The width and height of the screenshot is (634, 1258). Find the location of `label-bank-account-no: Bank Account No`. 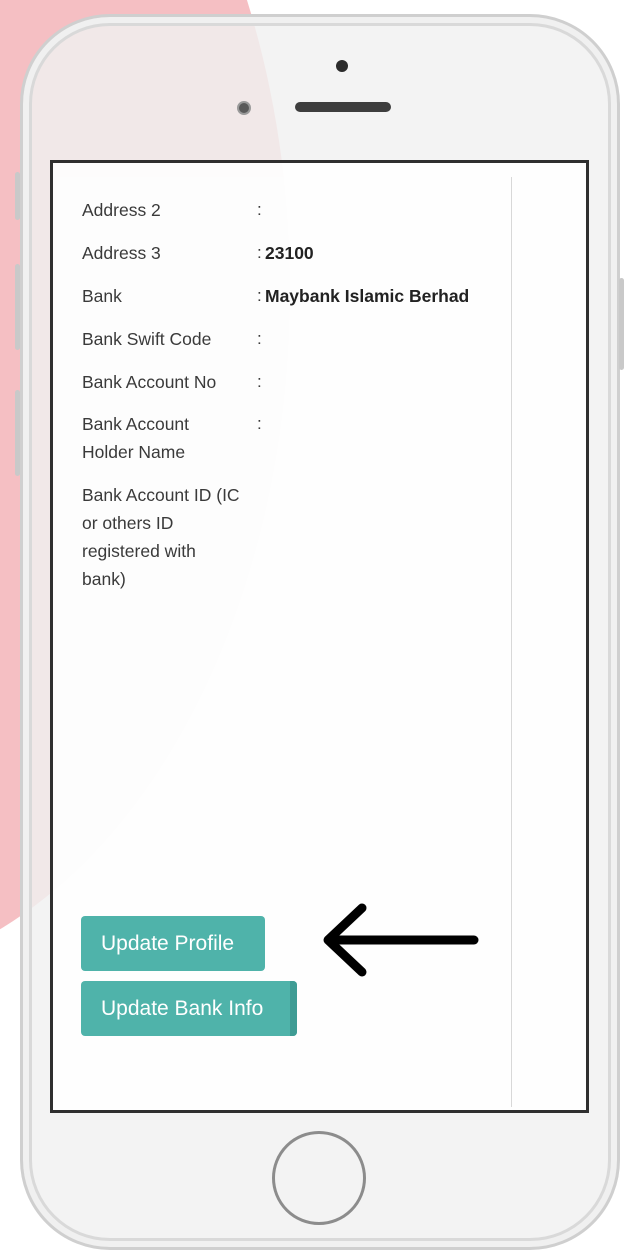

label-bank-account-no: Bank Account No is located at coordinates (149, 382).